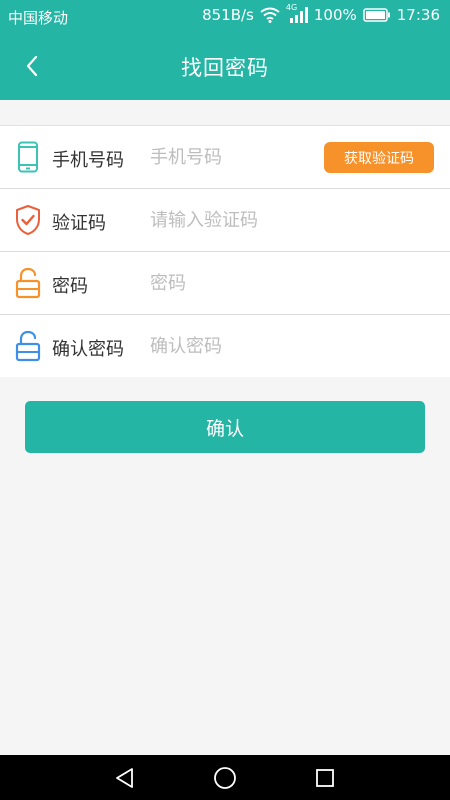 The image size is (450, 800). I want to click on phone-row: 手机号码 获取验证码, so click(225, 157).